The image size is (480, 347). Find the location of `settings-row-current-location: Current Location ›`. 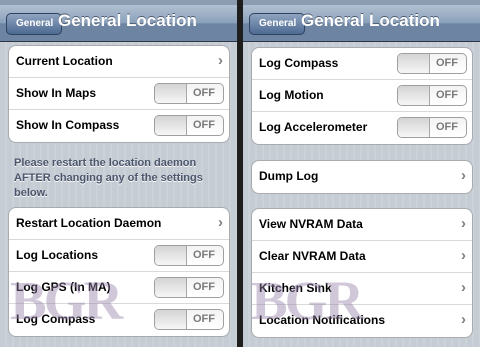

settings-row-current-location: Current Location › is located at coordinates (119, 62).